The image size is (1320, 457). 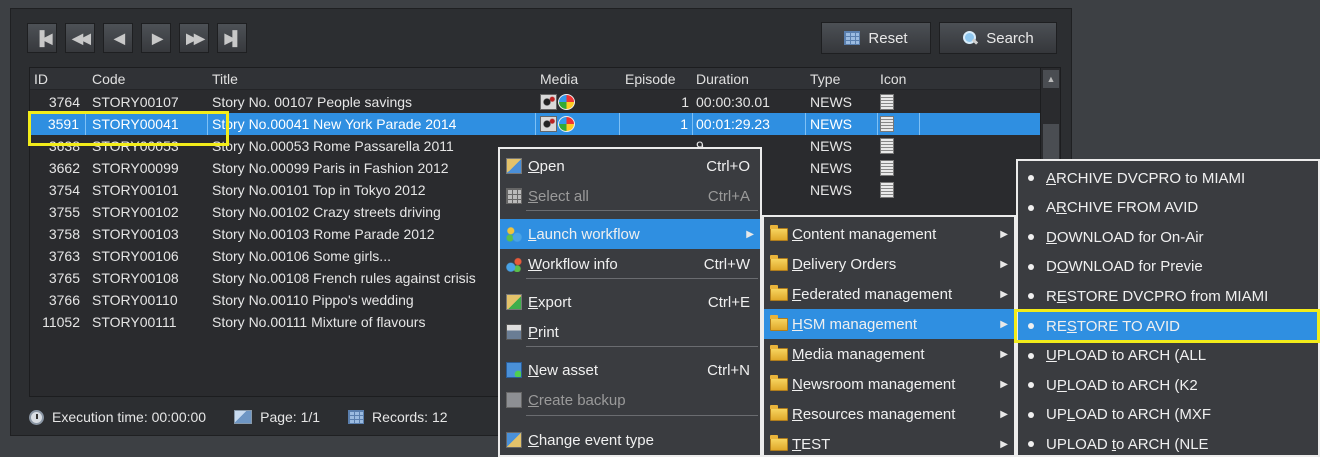 I want to click on folder-icon, so click(x=779, y=323).